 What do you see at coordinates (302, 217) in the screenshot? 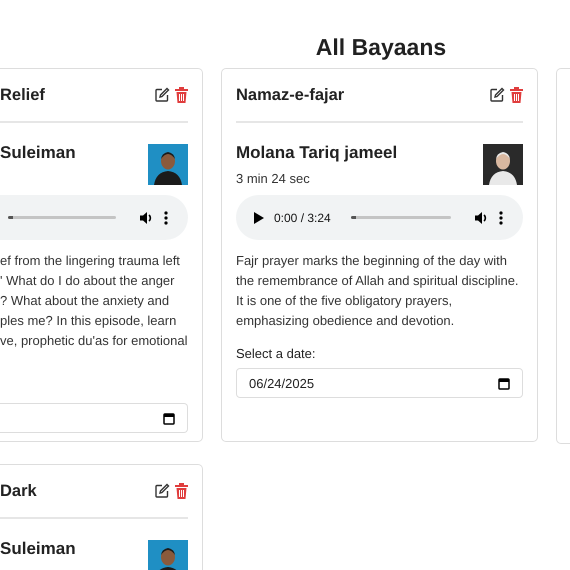
I see `time-text: 0:00 / 3:24` at bounding box center [302, 217].